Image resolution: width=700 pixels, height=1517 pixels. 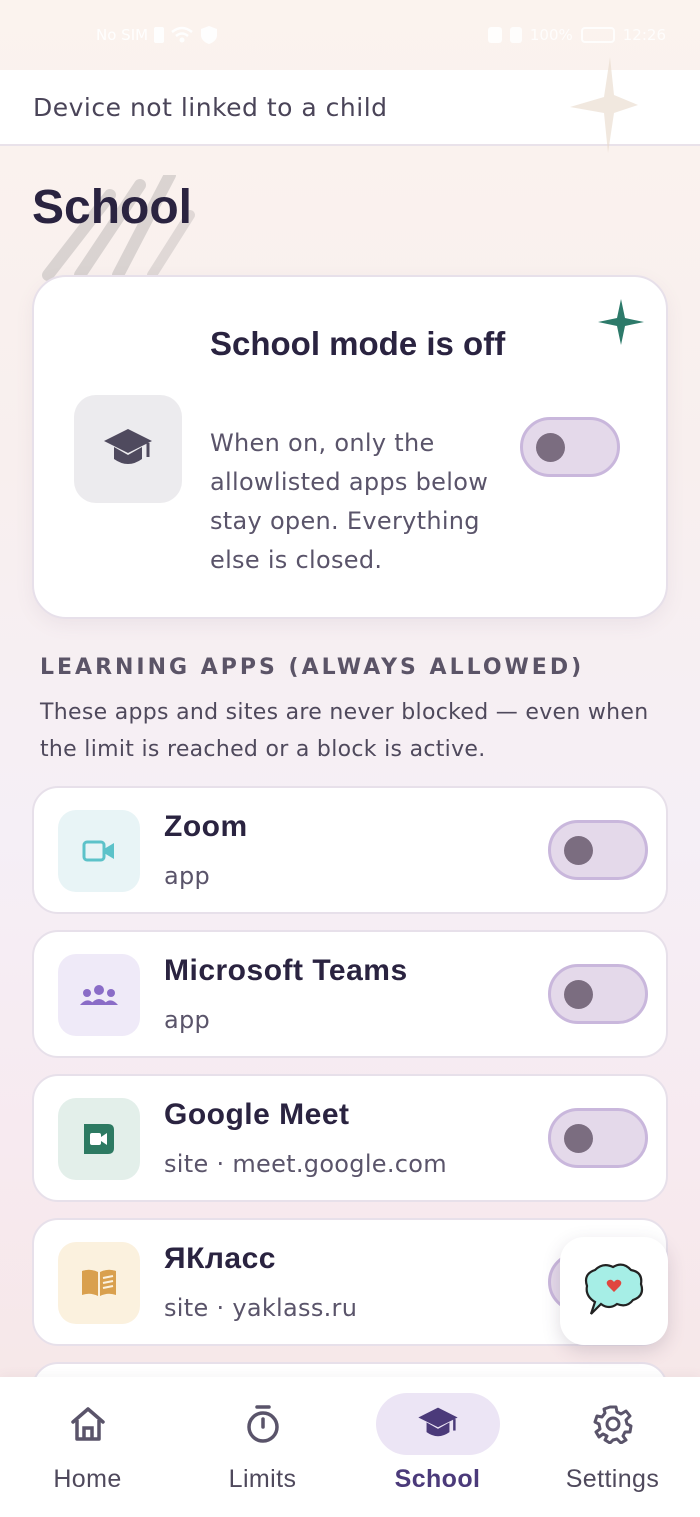 I want to click on status-left: No SIM, so click(x=157, y=35).